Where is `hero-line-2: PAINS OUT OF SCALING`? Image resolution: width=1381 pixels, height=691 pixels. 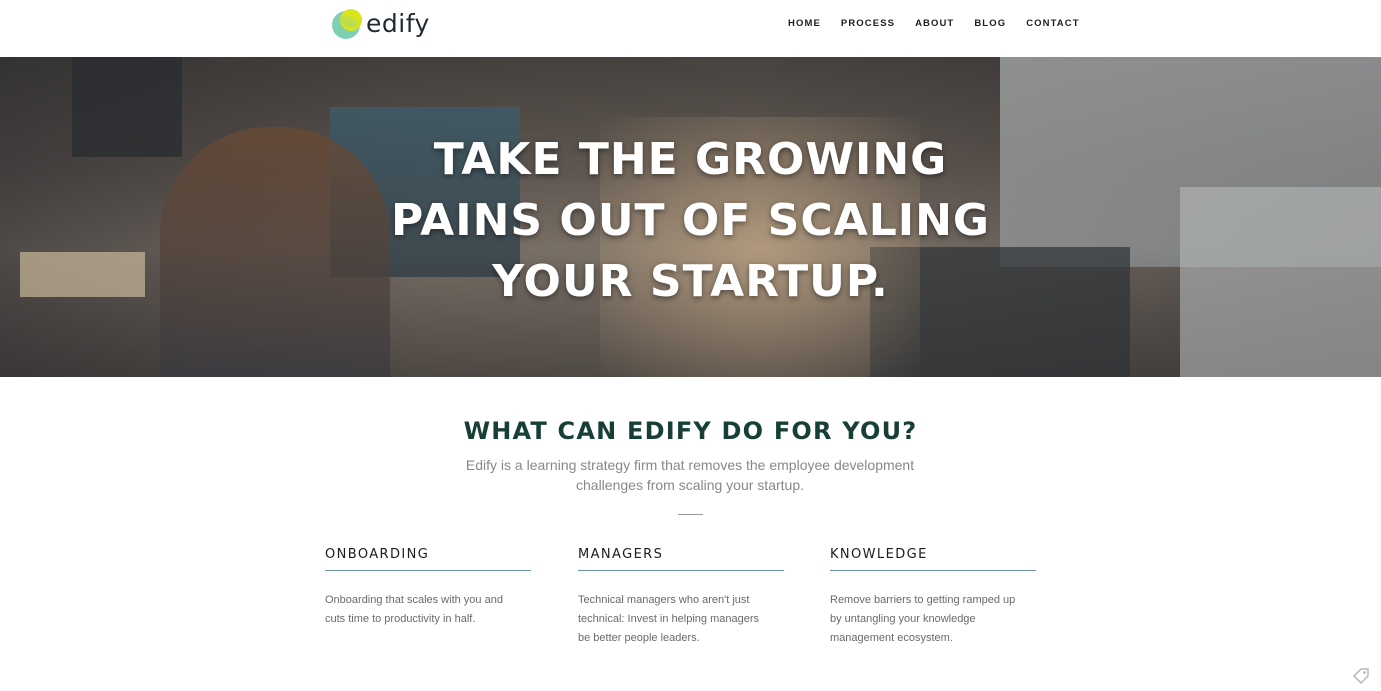 hero-line-2: PAINS OUT OF SCALING is located at coordinates (690, 220).